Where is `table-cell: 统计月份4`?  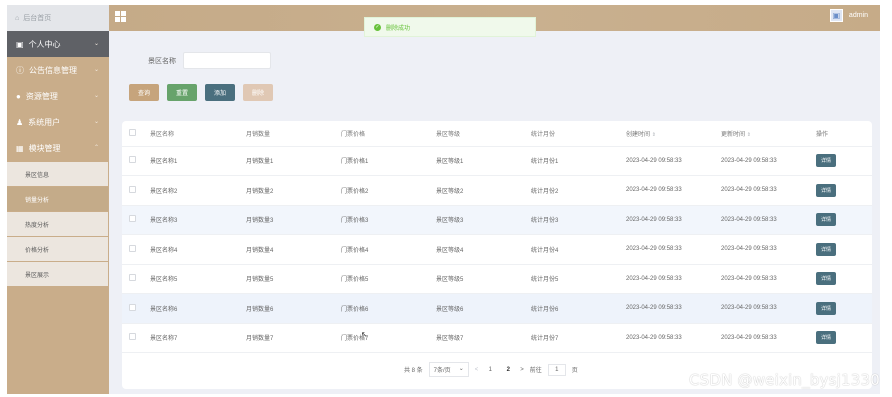
table-cell: 统计月份4 is located at coordinates (578, 249).